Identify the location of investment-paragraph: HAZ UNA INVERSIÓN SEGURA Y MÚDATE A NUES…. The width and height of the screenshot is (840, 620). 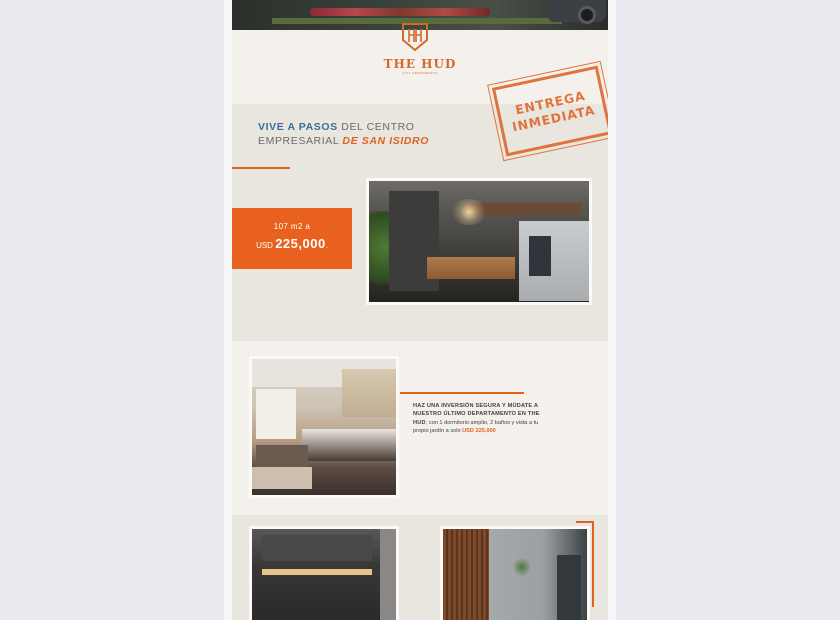
(478, 419).